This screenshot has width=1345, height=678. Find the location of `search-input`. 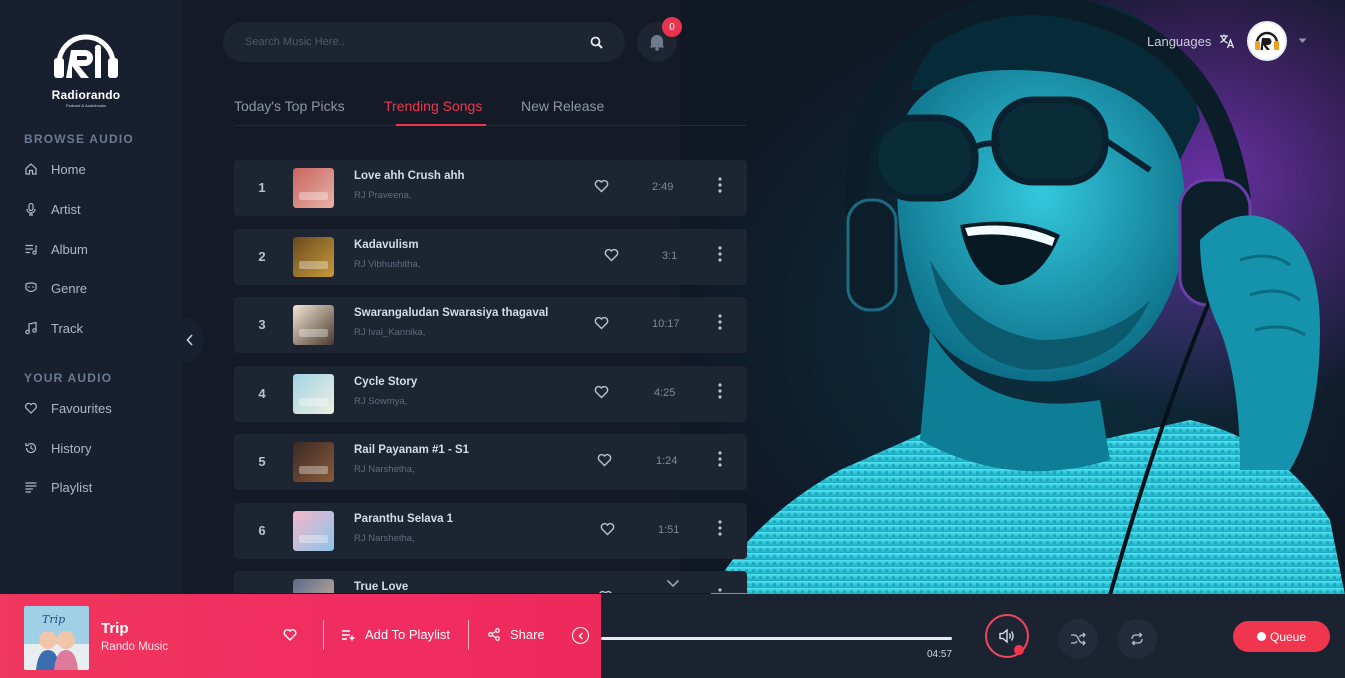

search-input is located at coordinates (405, 42).